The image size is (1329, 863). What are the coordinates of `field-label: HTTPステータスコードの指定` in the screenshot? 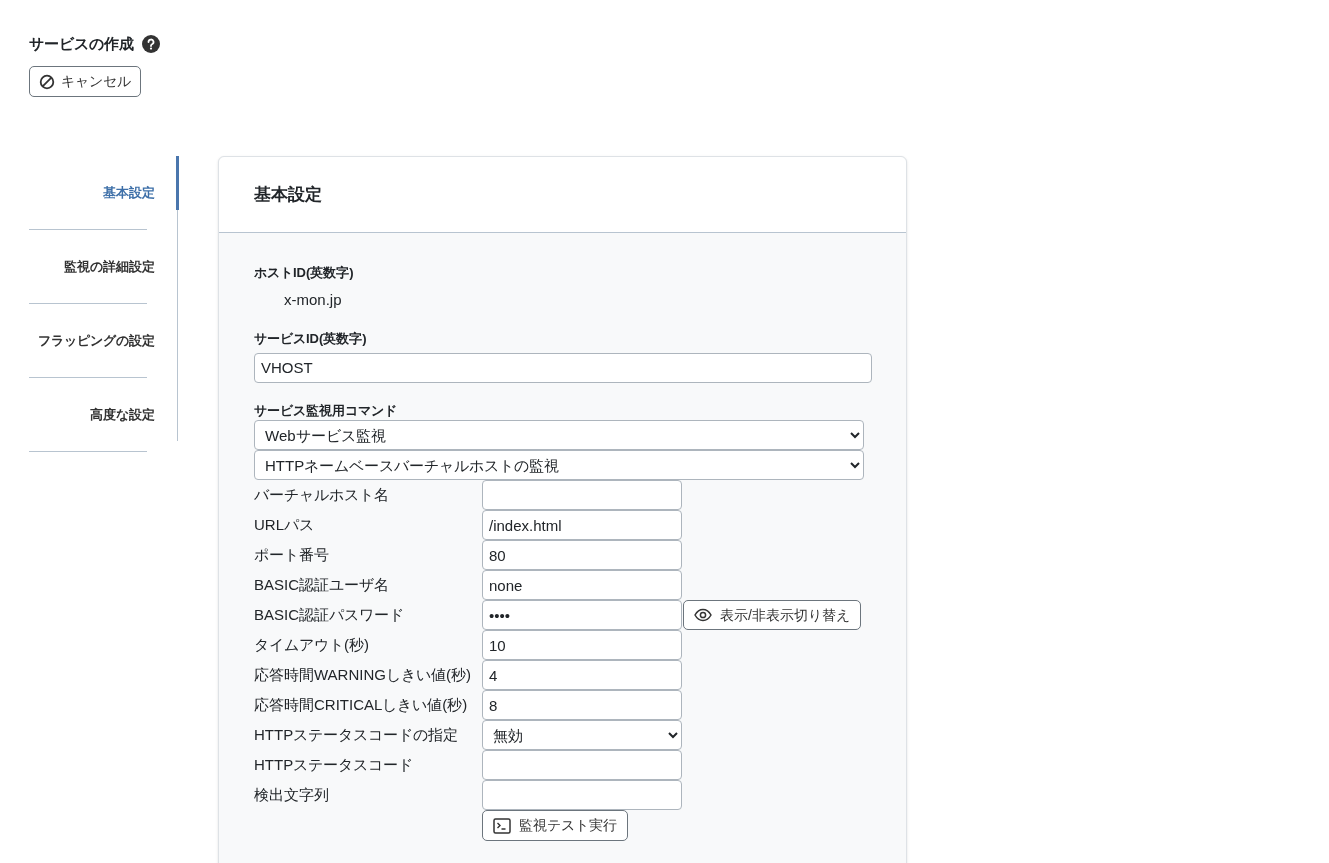 It's located at (357, 734).